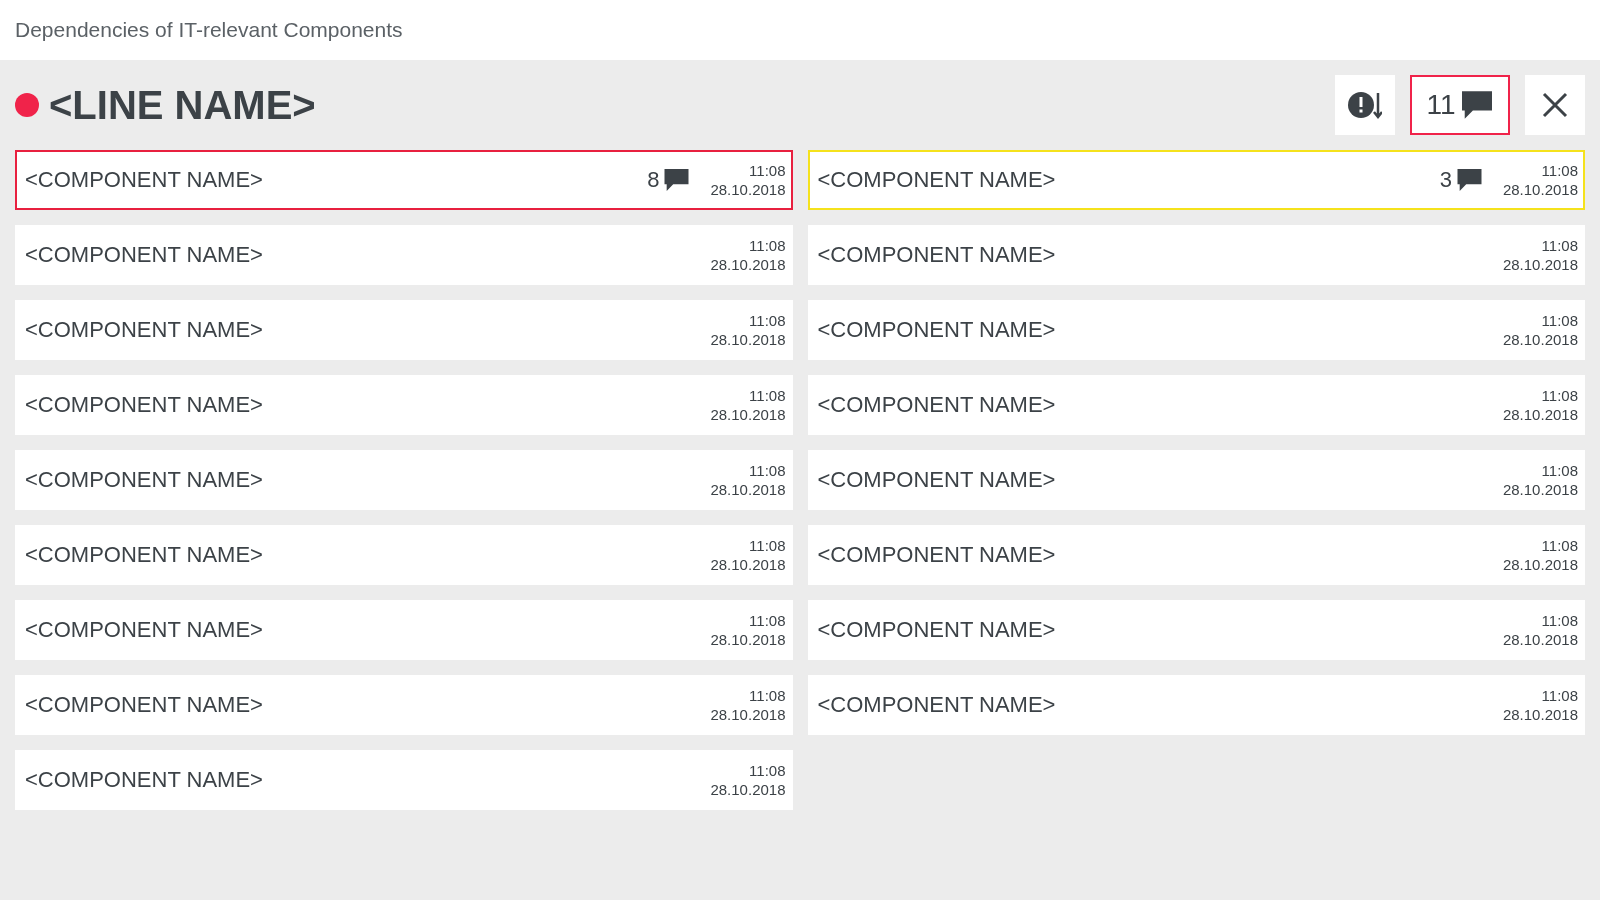 This screenshot has width=1600, height=900. What do you see at coordinates (183, 105) in the screenshot?
I see `line-name: <LINE NAME>` at bounding box center [183, 105].